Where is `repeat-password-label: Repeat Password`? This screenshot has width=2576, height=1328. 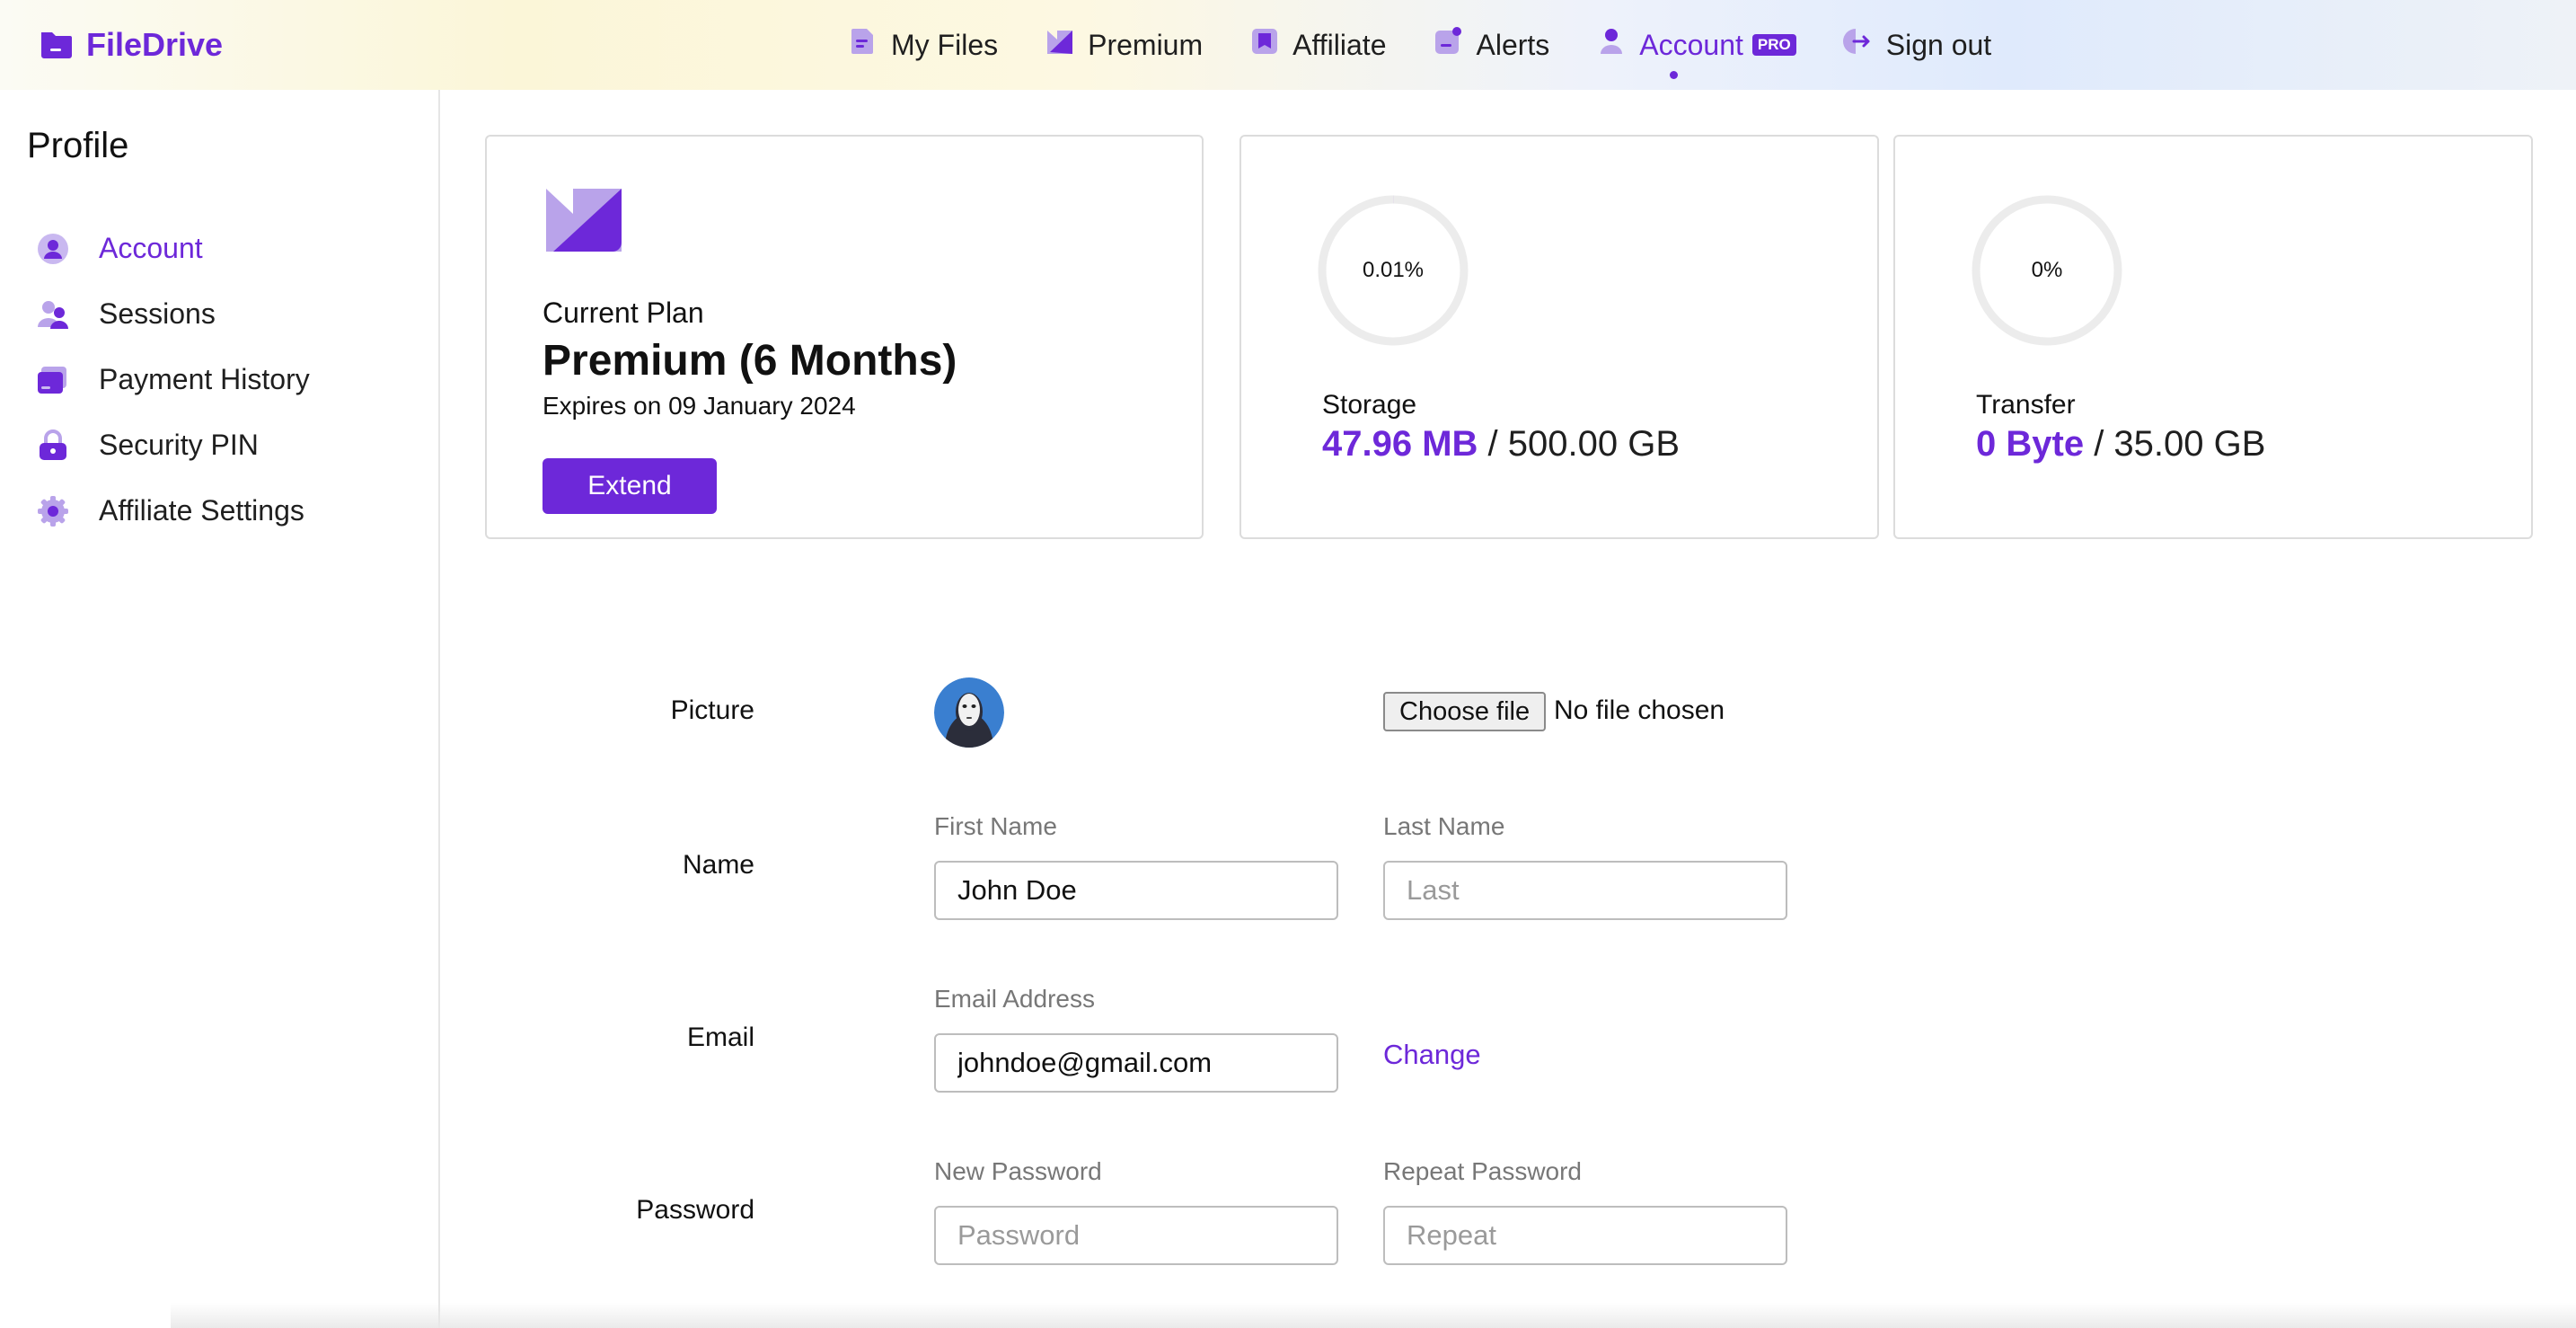
repeat-password-label: Repeat Password is located at coordinates (1483, 1171).